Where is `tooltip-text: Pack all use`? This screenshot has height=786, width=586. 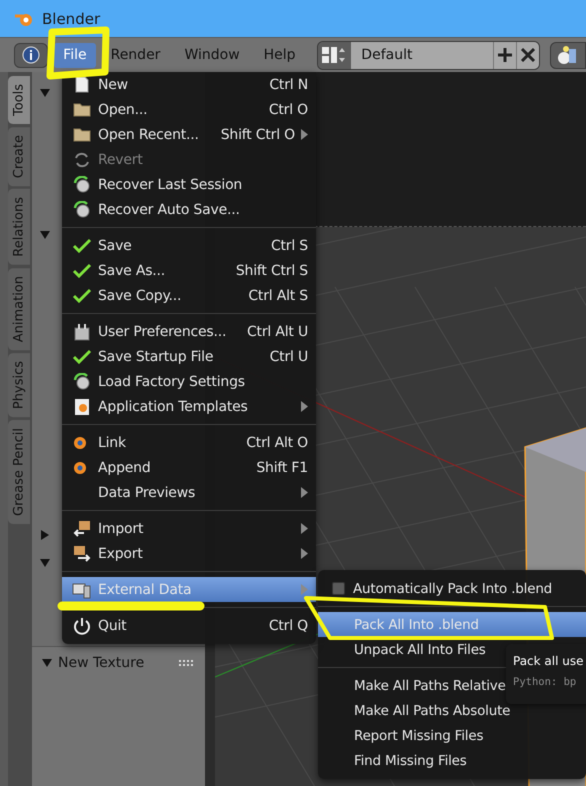
tooltip-text: Pack all use is located at coordinates (548, 661).